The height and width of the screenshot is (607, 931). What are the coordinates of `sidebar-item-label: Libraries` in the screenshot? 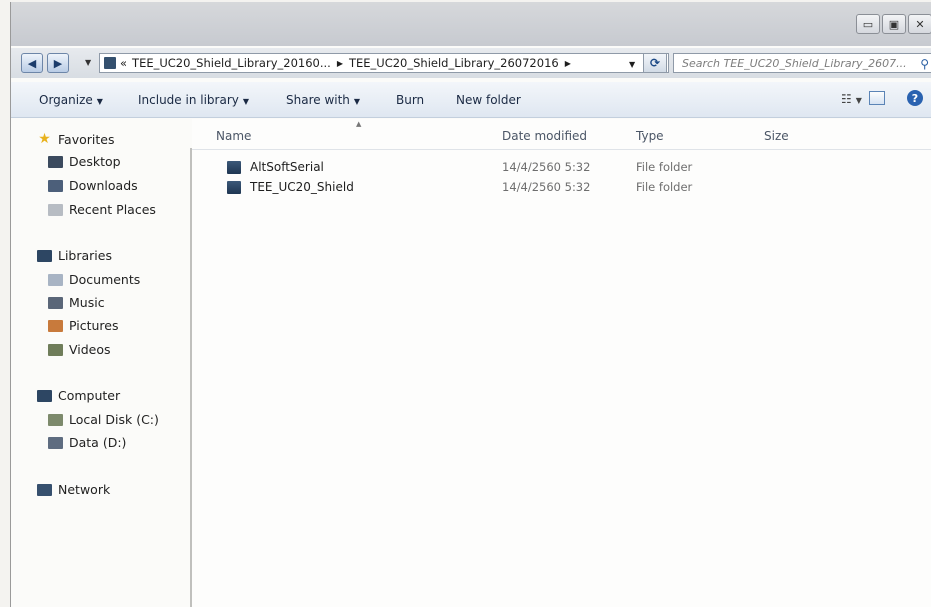 It's located at (85, 255).